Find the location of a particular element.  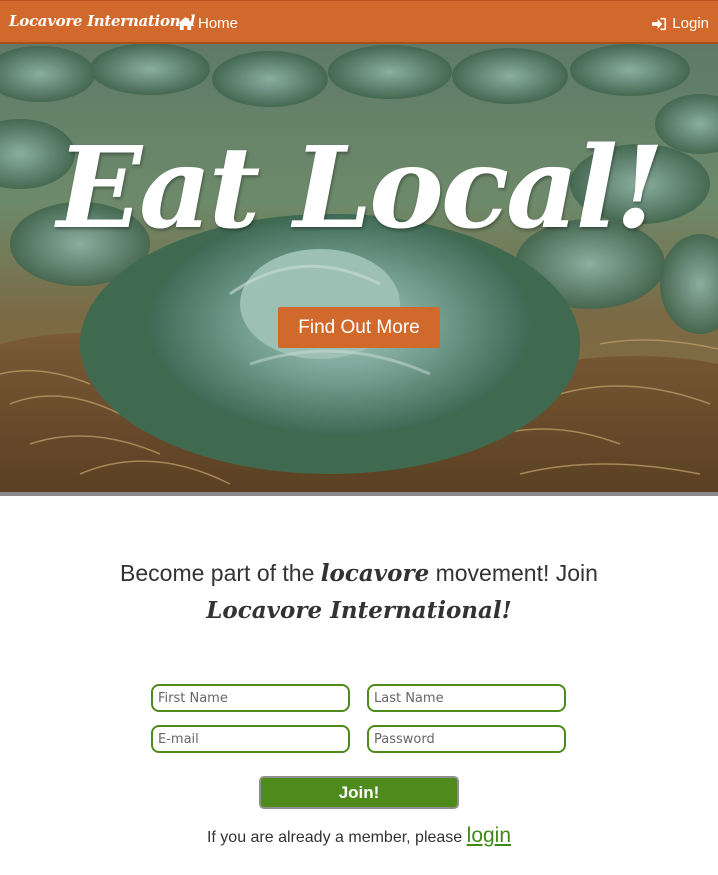

nav-home-link: Home is located at coordinates (208, 23).